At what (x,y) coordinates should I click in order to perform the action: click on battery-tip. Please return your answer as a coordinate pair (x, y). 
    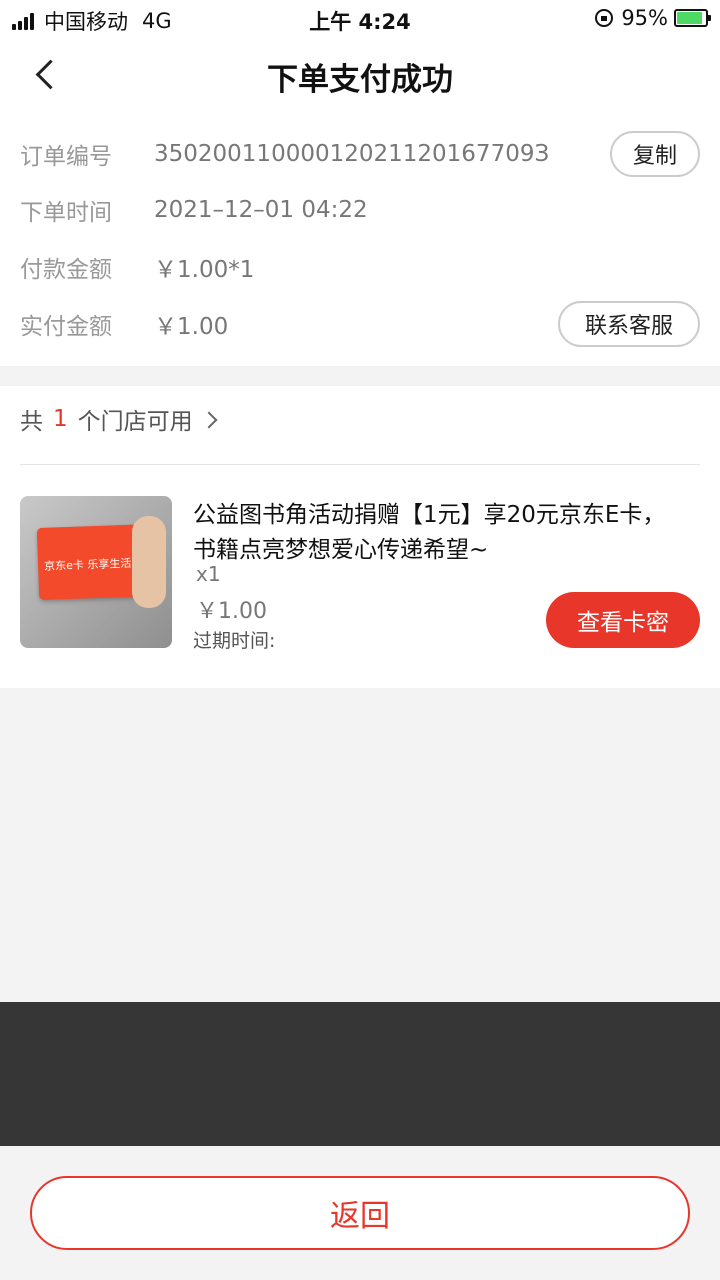
    Looking at the image, I should click on (709, 18).